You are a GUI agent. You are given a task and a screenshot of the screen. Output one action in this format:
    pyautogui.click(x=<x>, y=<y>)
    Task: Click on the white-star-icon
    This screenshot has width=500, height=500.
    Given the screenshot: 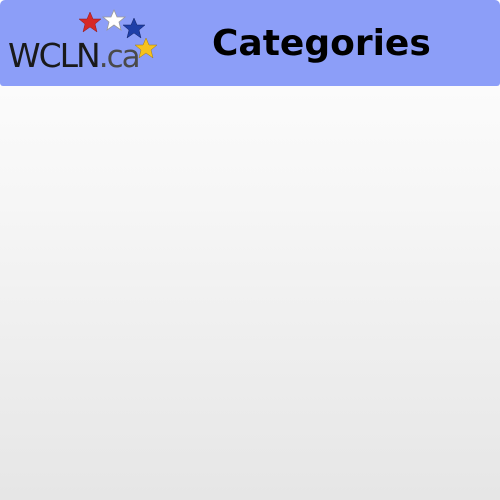 What is the action you would take?
    pyautogui.click(x=114, y=19)
    